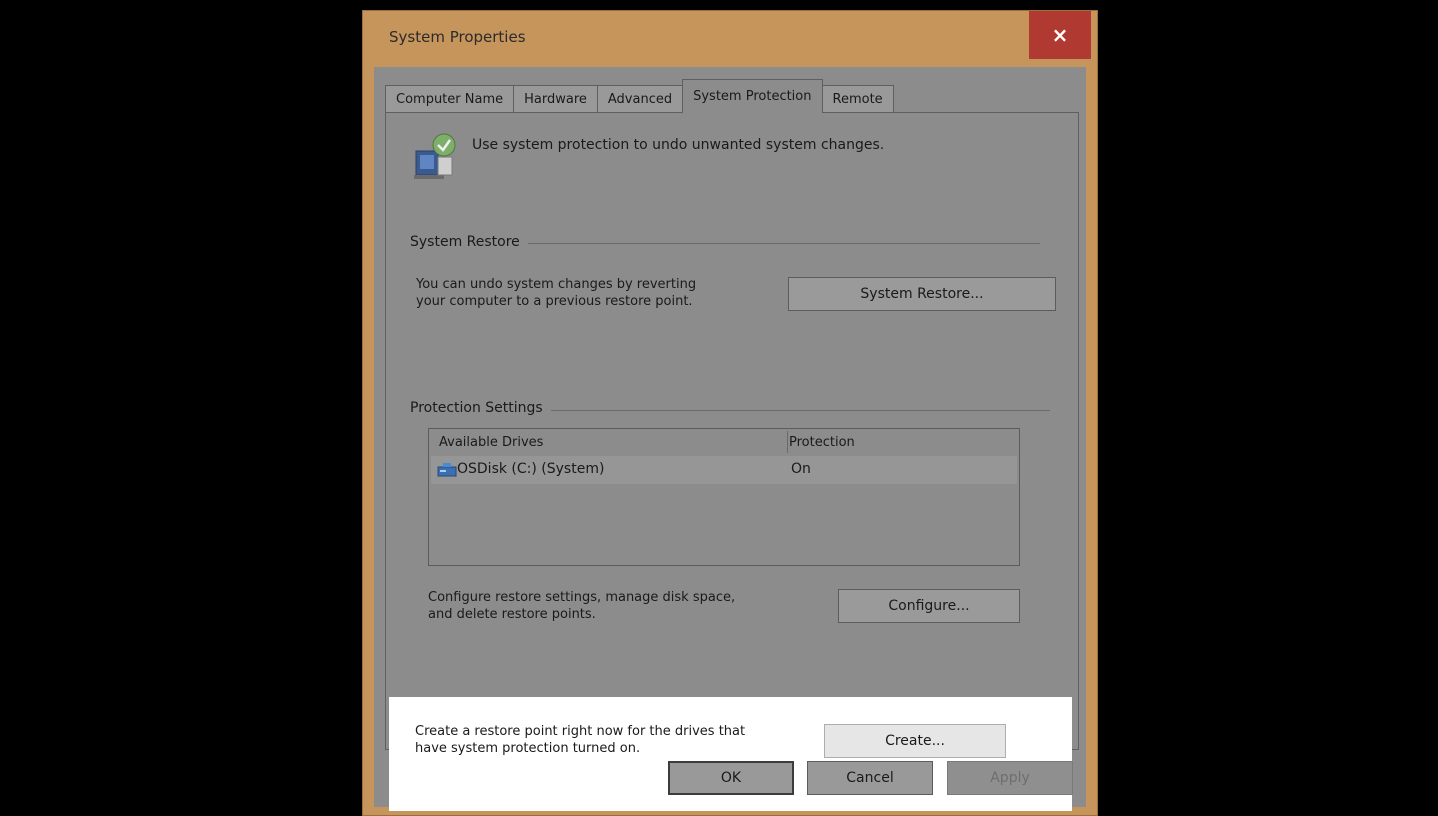  What do you see at coordinates (724, 470) in the screenshot?
I see `table-row: OSDisk (C:) (System) On` at bounding box center [724, 470].